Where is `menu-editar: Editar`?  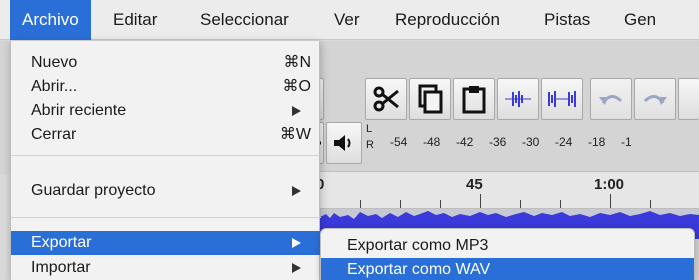
menu-editar: Editar is located at coordinates (135, 20).